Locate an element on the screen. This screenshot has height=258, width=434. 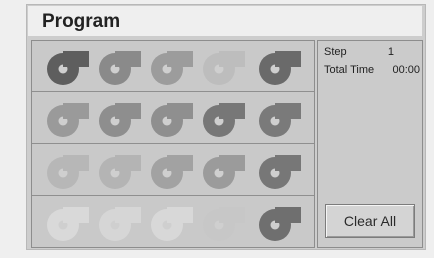
total-time-label: Total Time is located at coordinates (349, 70).